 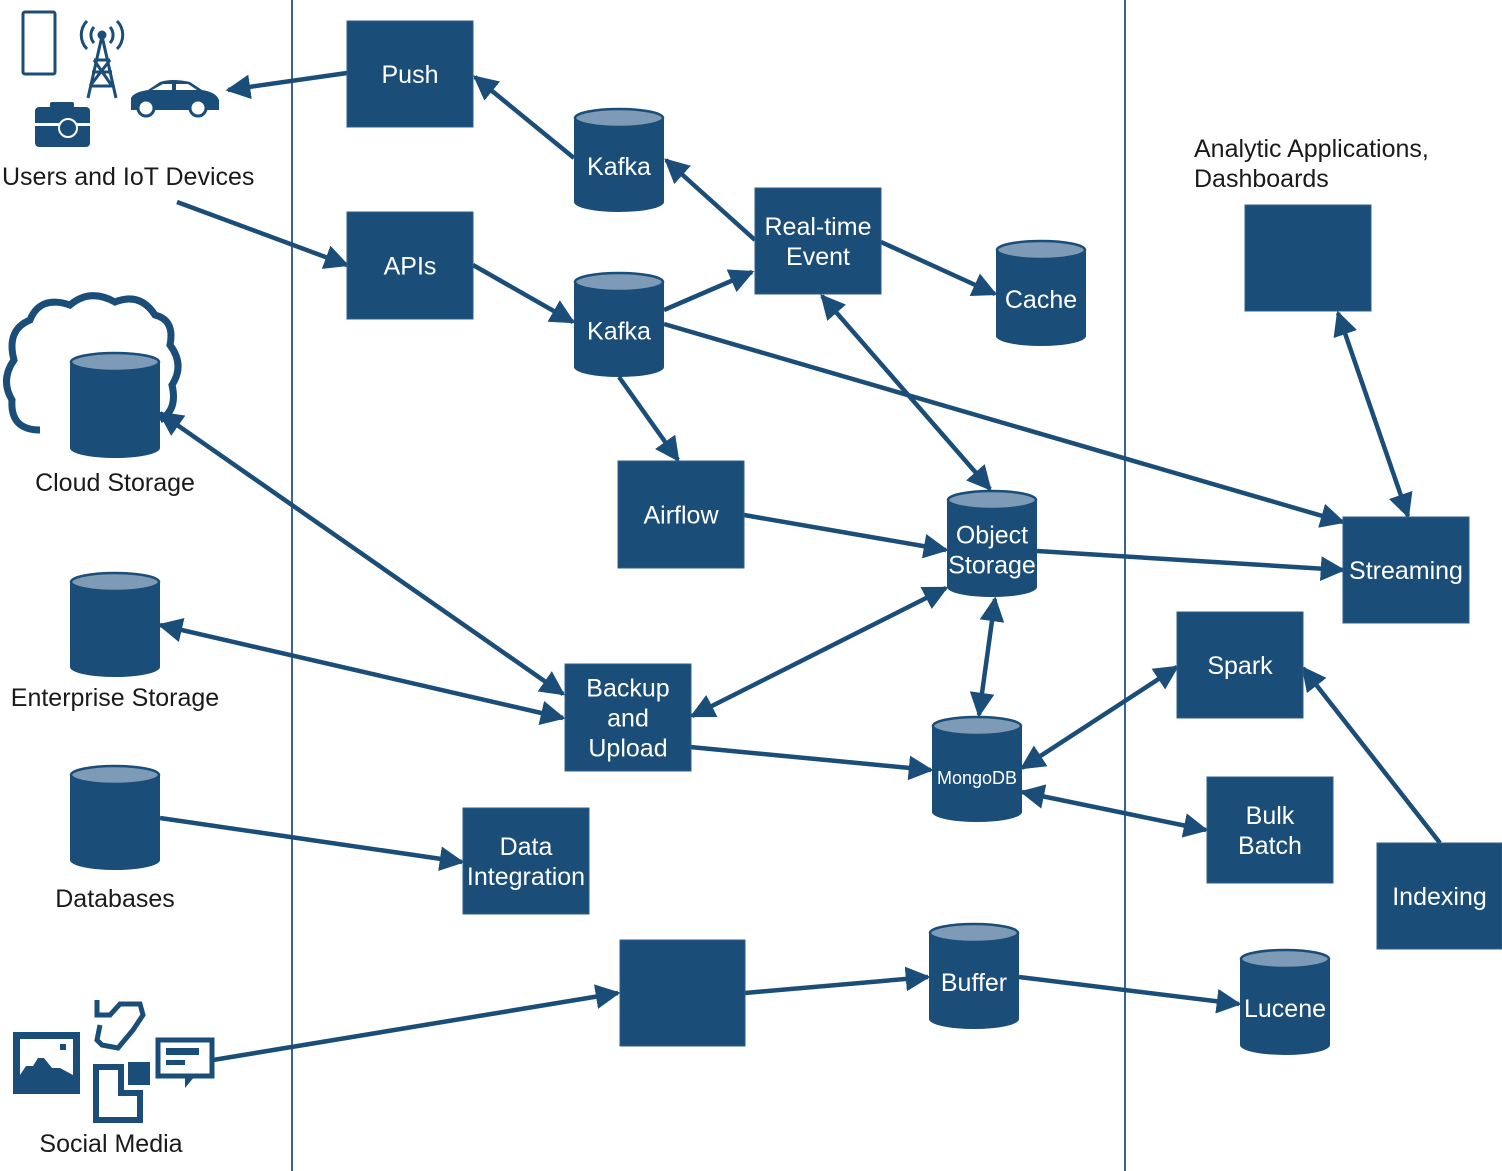 What do you see at coordinates (818, 227) in the screenshot?
I see `node-label: Real-time` at bounding box center [818, 227].